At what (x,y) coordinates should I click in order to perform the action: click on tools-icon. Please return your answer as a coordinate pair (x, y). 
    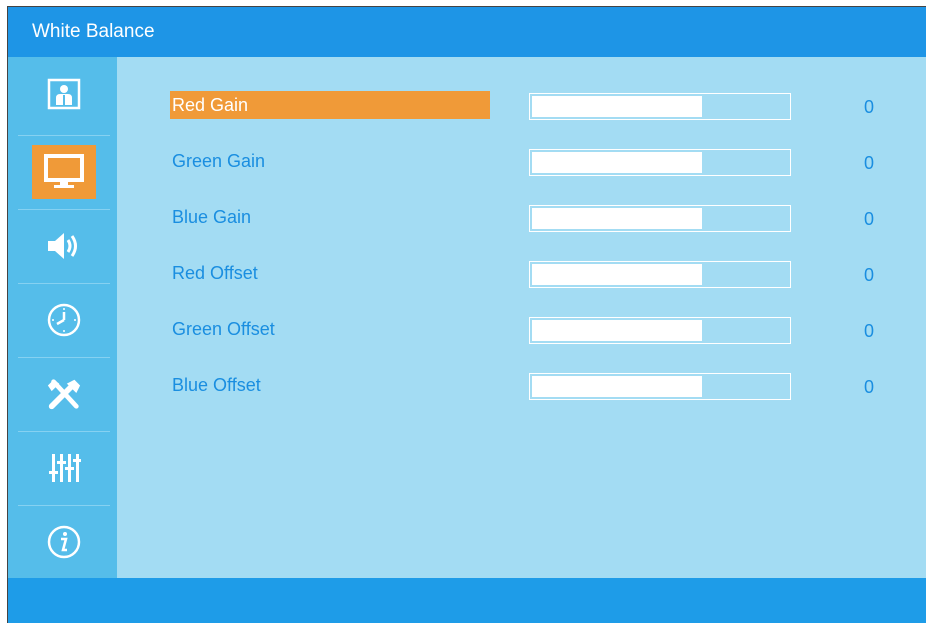
    Looking at the image, I should click on (64, 394).